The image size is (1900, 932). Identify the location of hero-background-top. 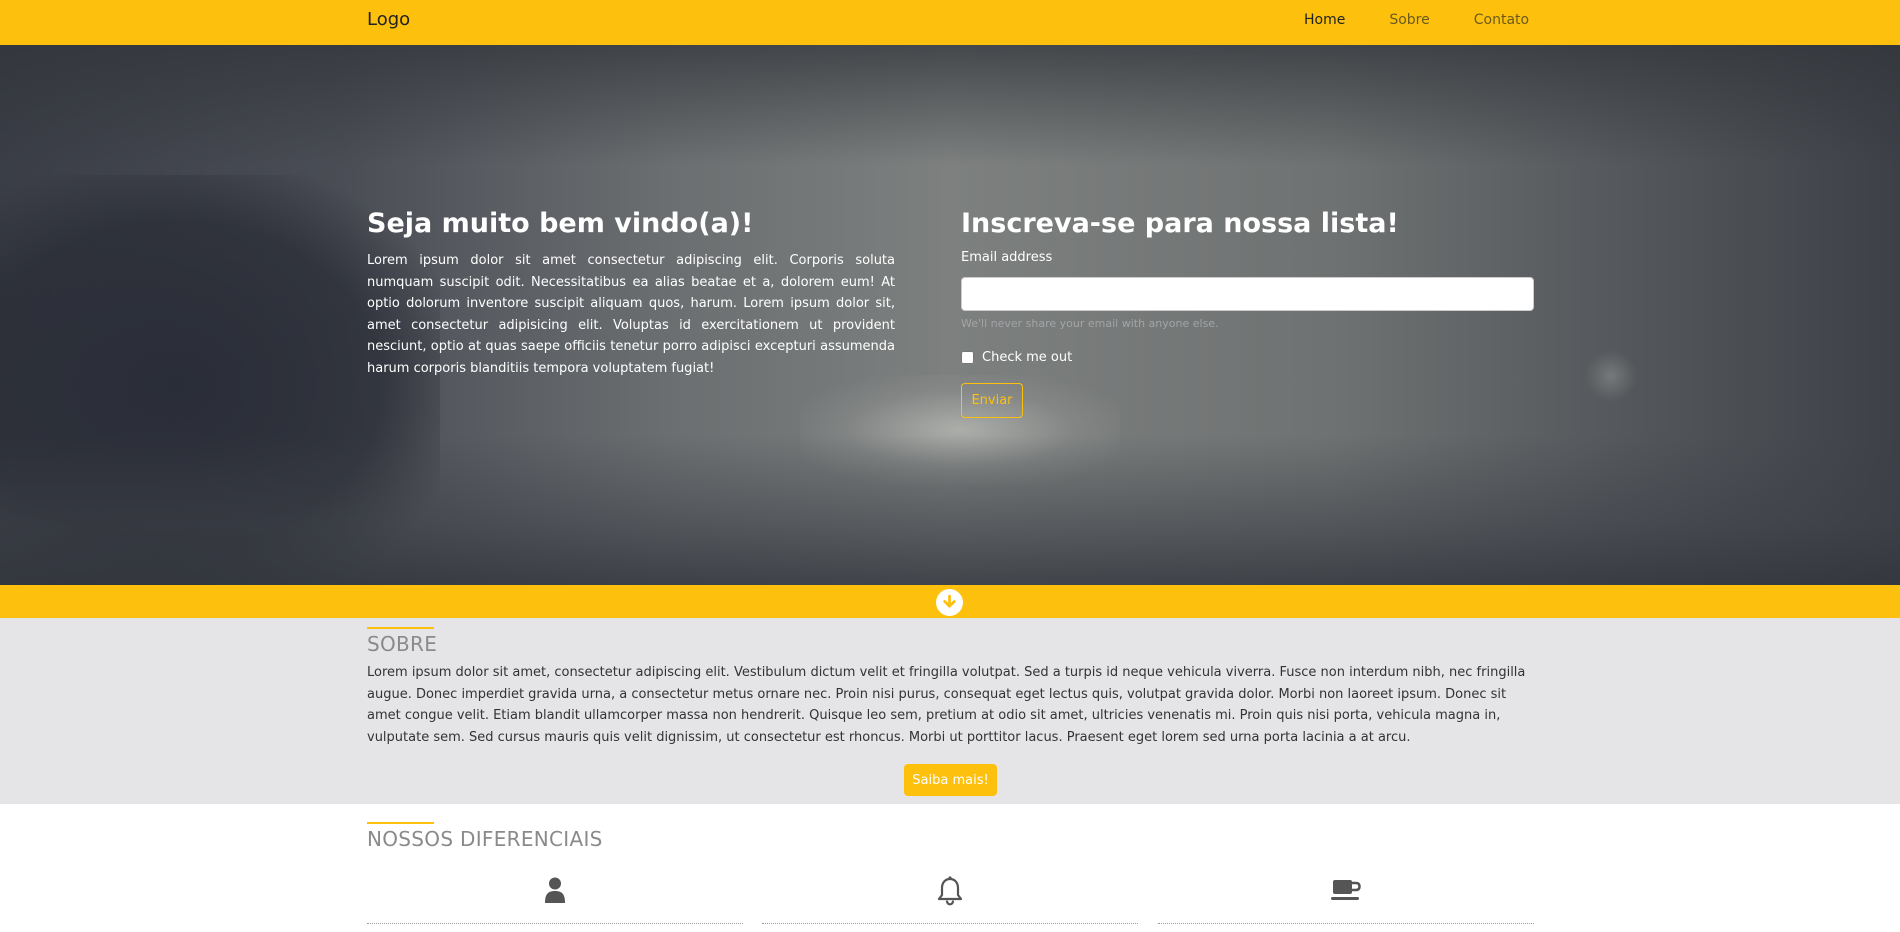
(950, 105).